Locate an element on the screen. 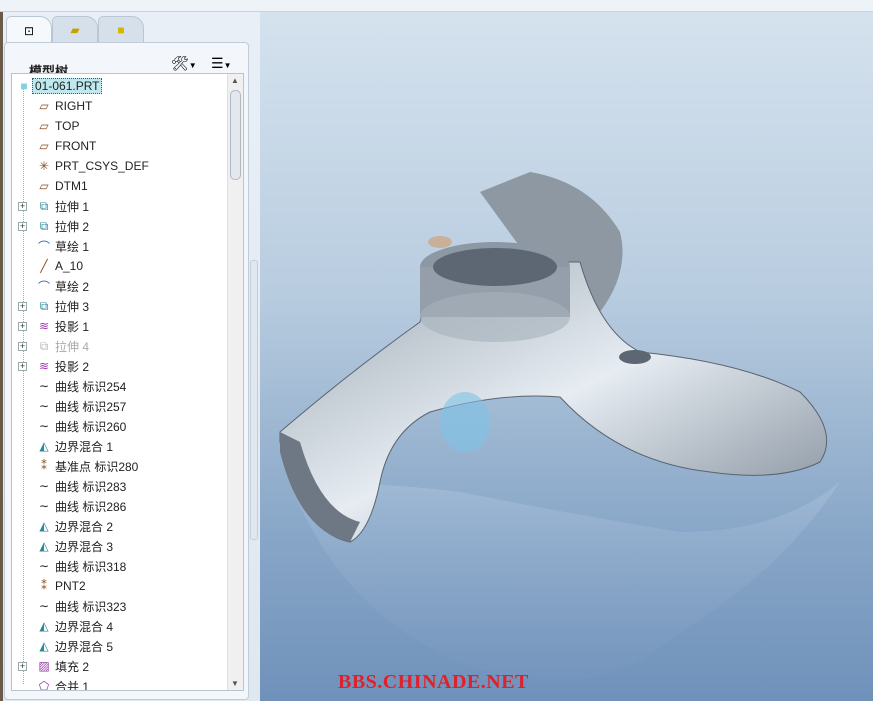 Image resolution: width=873 pixels, height=706 pixels. tree-item-label: 曲线 标识286 is located at coordinates (91, 506).